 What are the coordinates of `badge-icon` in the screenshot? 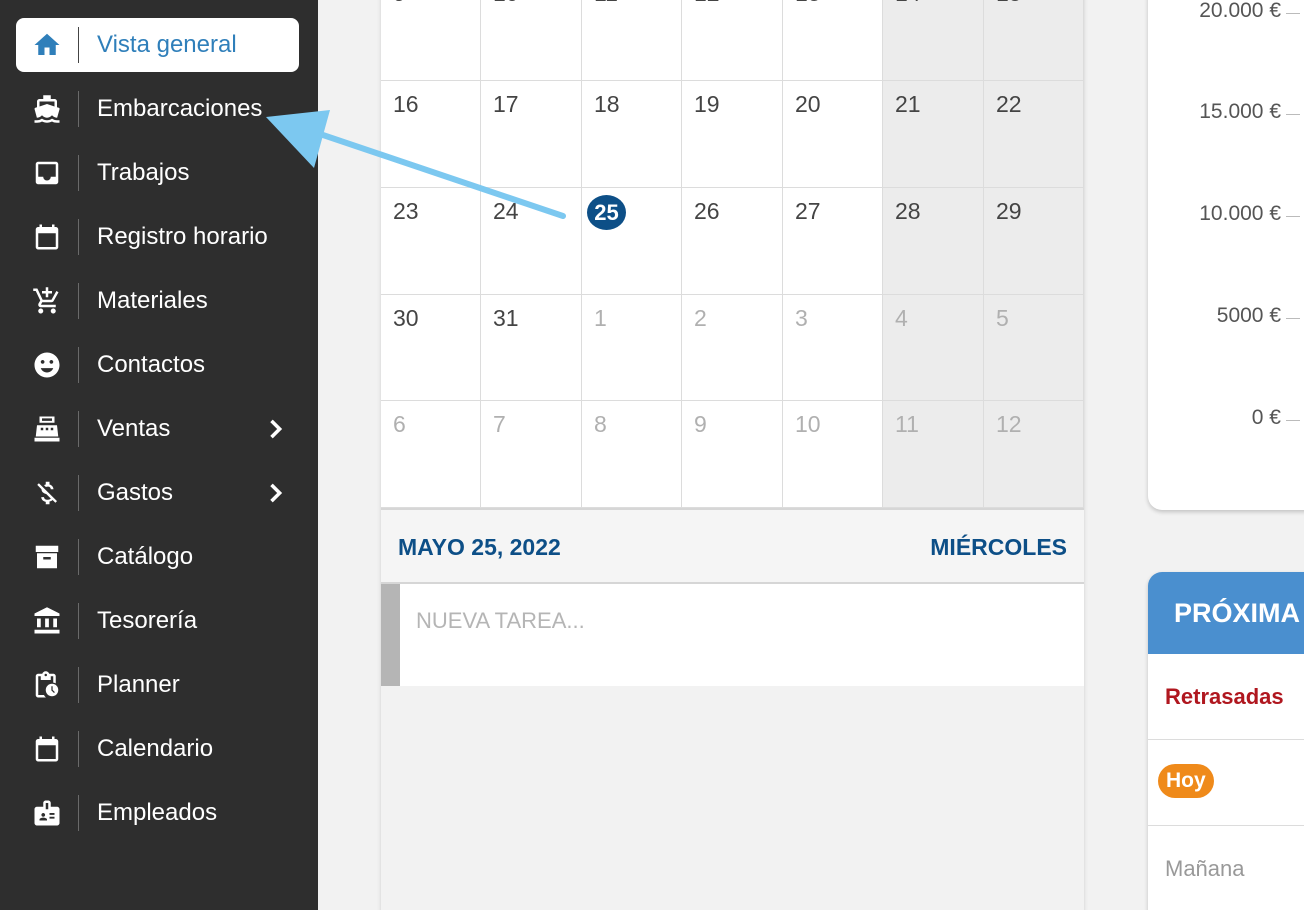 It's located at (47, 813).